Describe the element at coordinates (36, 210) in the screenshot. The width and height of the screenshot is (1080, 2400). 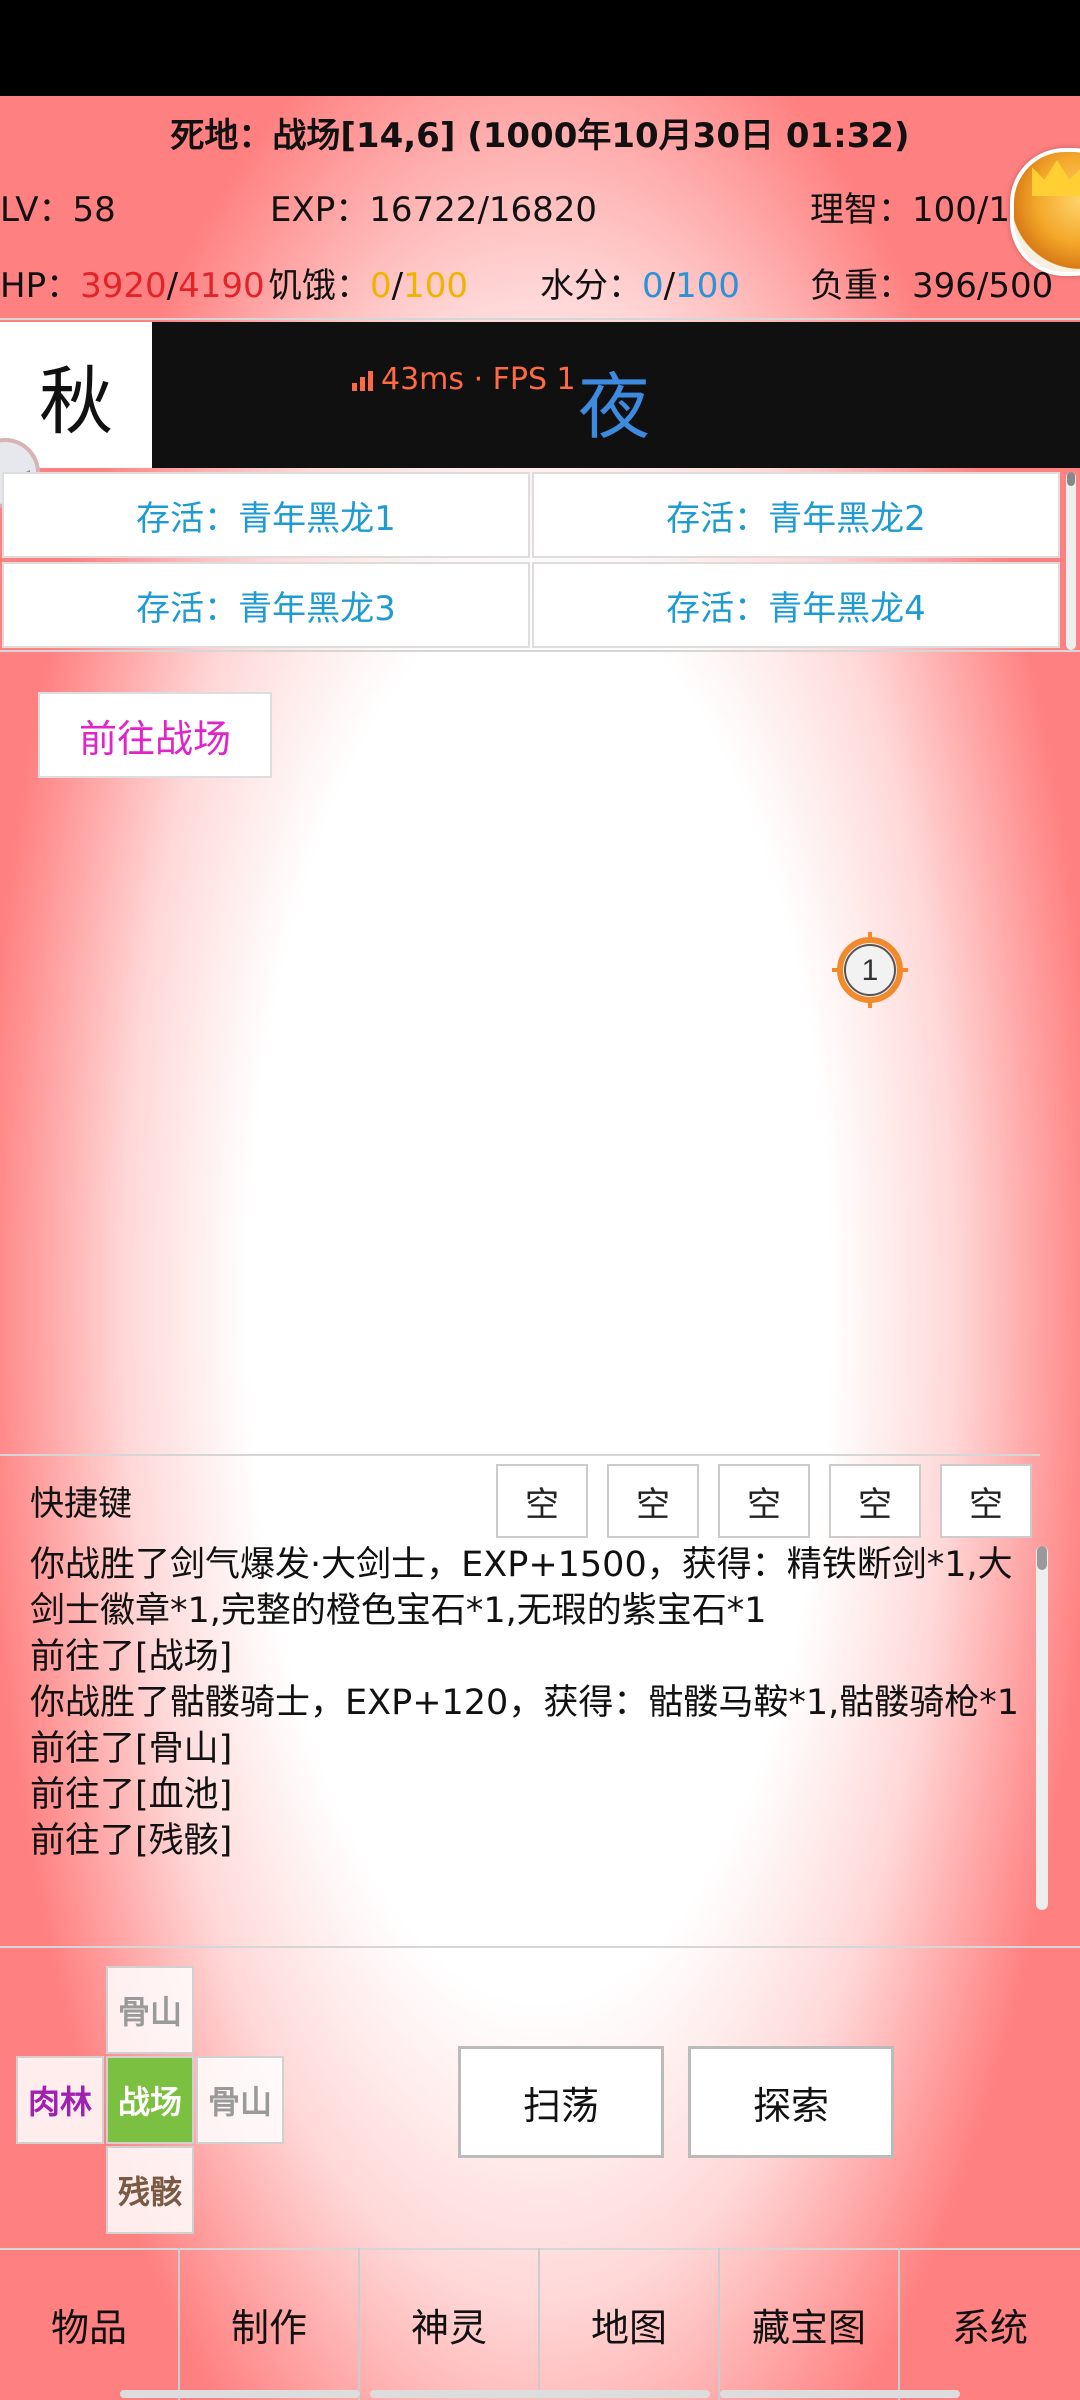
I see `level-label: LV：` at that location.